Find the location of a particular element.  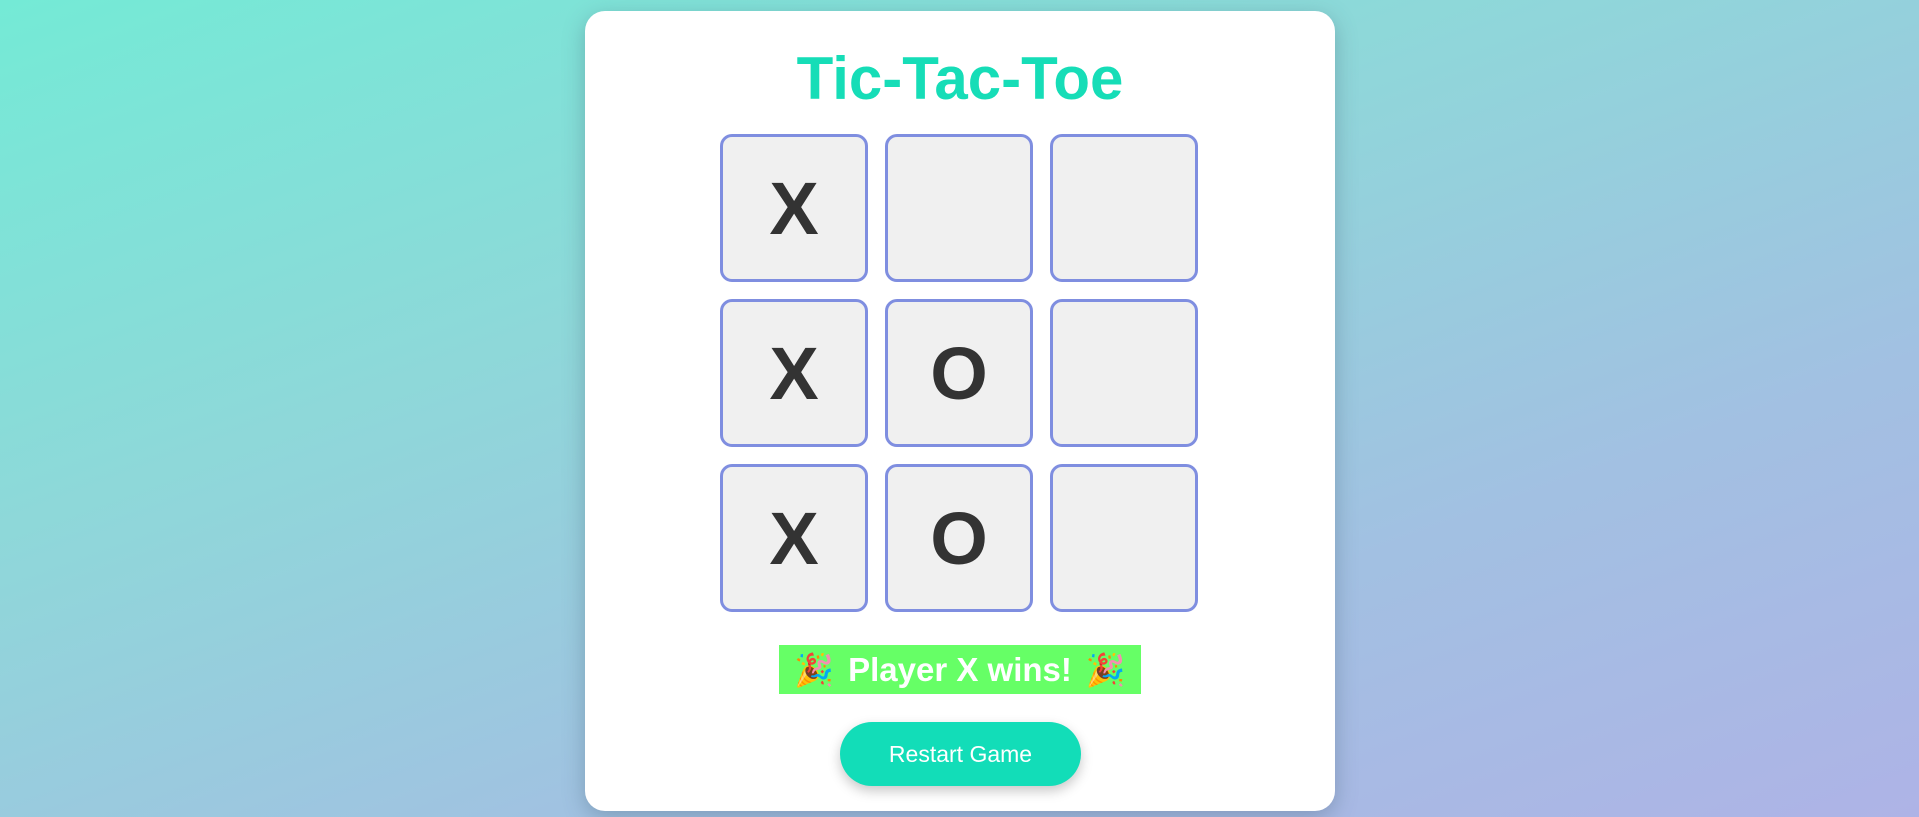

winner-message: Player X wins! is located at coordinates (960, 669).